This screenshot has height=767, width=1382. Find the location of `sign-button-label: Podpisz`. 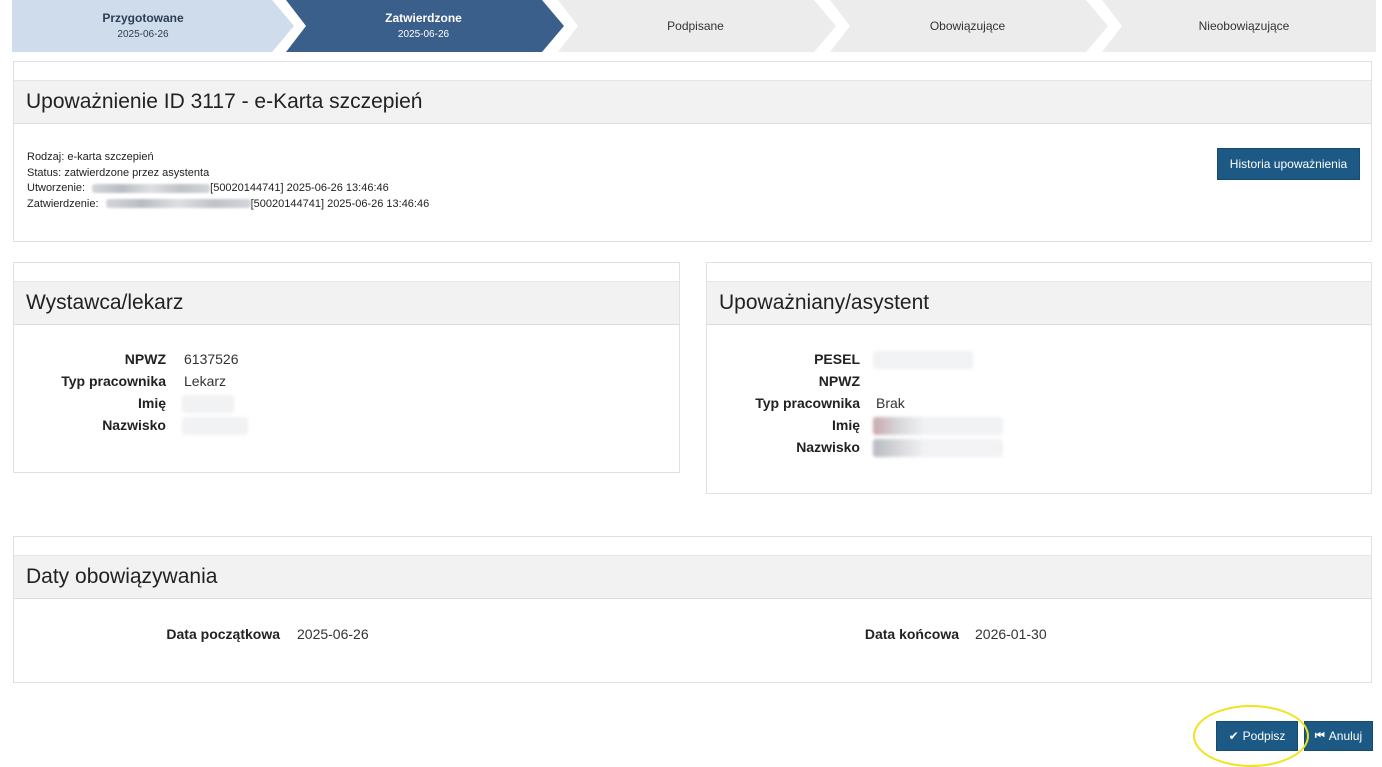

sign-button-label: Podpisz is located at coordinates (1264, 736).